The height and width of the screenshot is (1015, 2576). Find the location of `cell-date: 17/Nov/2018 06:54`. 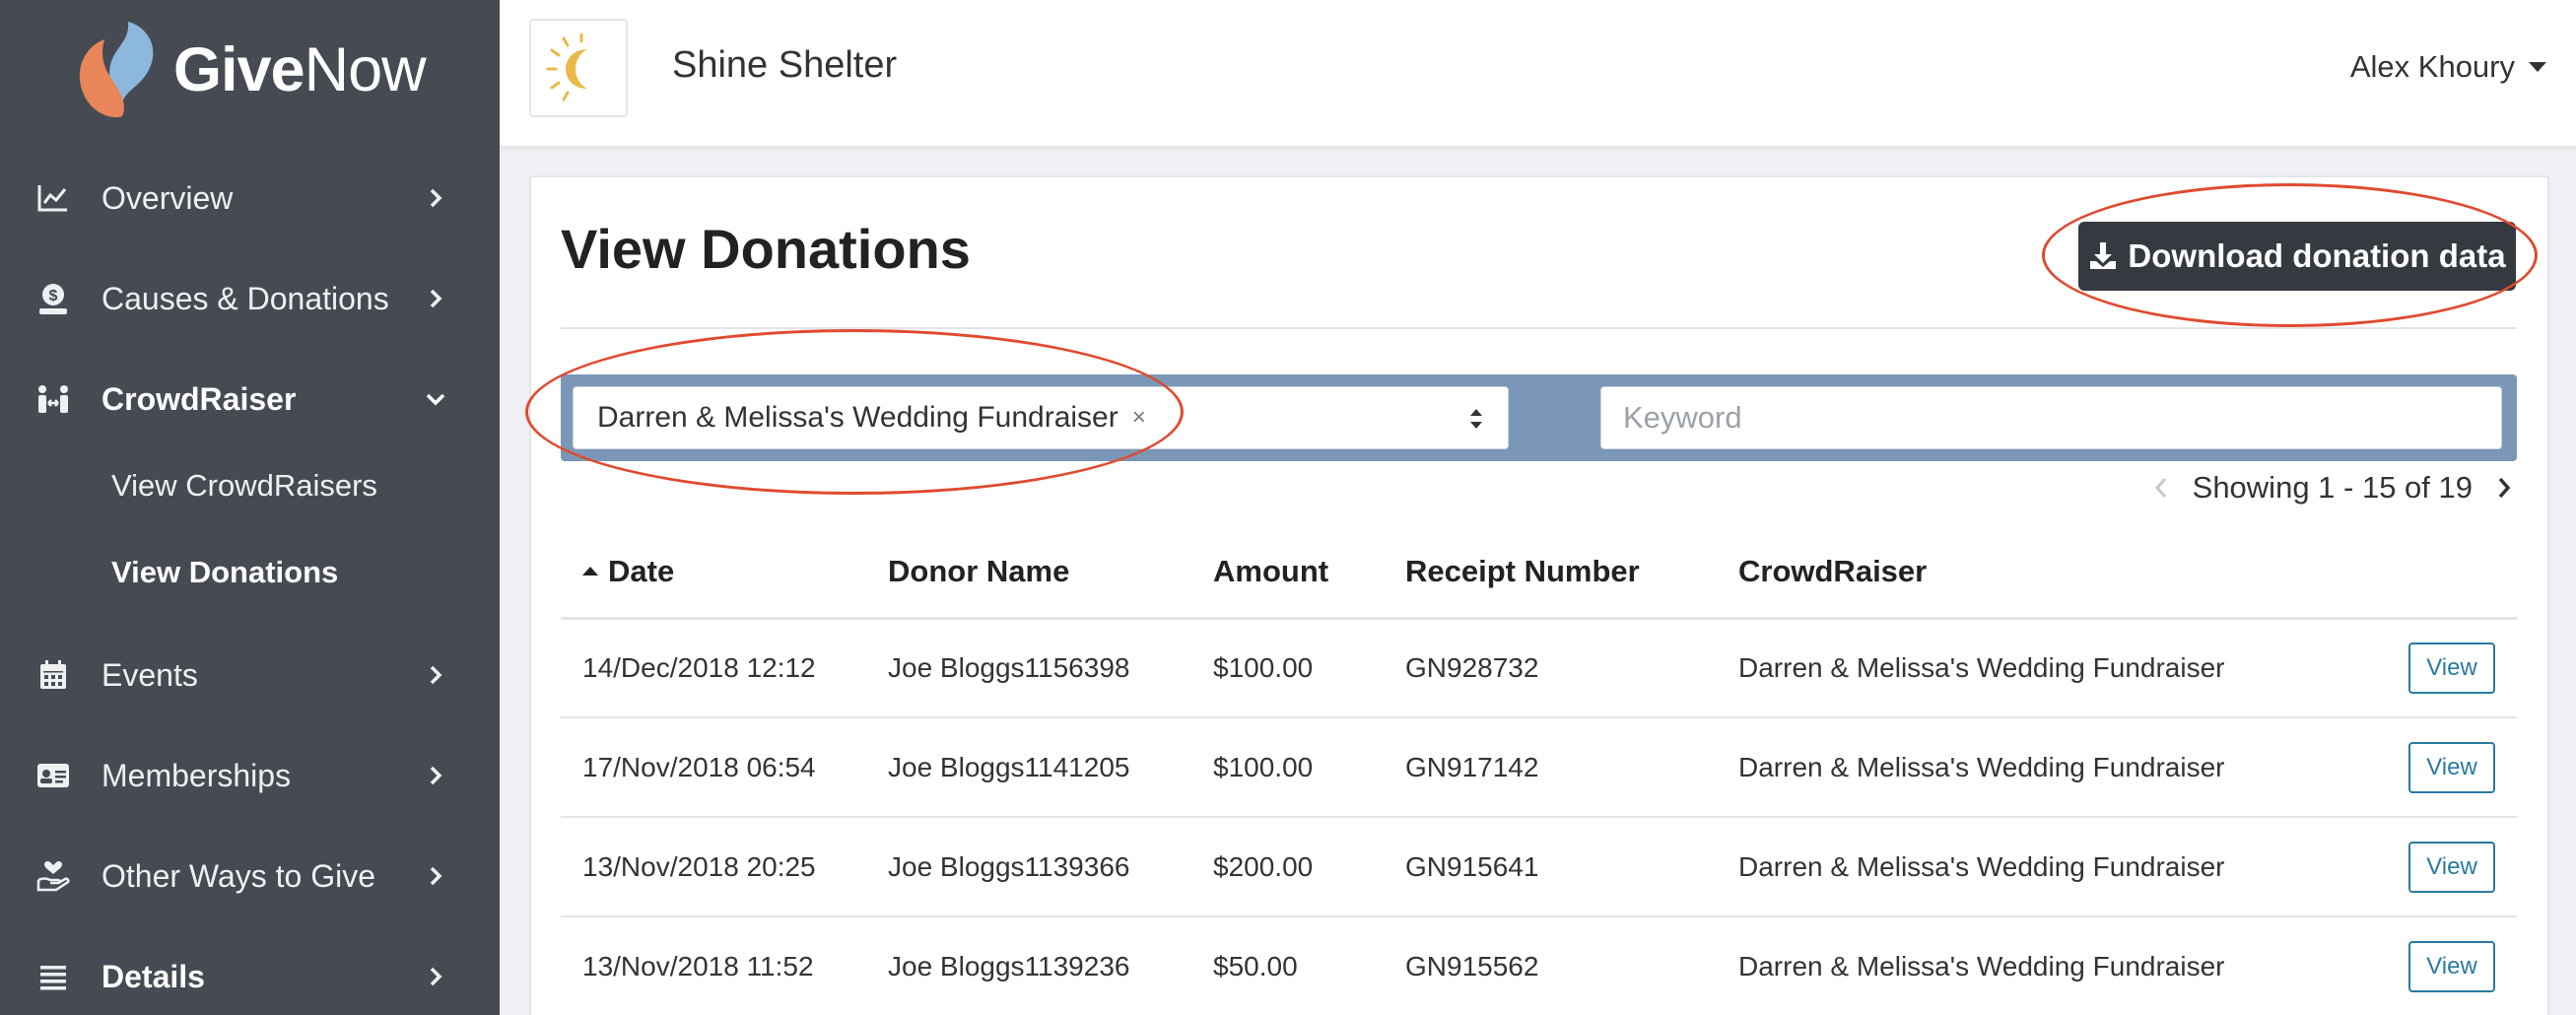

cell-date: 17/Nov/2018 06:54 is located at coordinates (724, 768).